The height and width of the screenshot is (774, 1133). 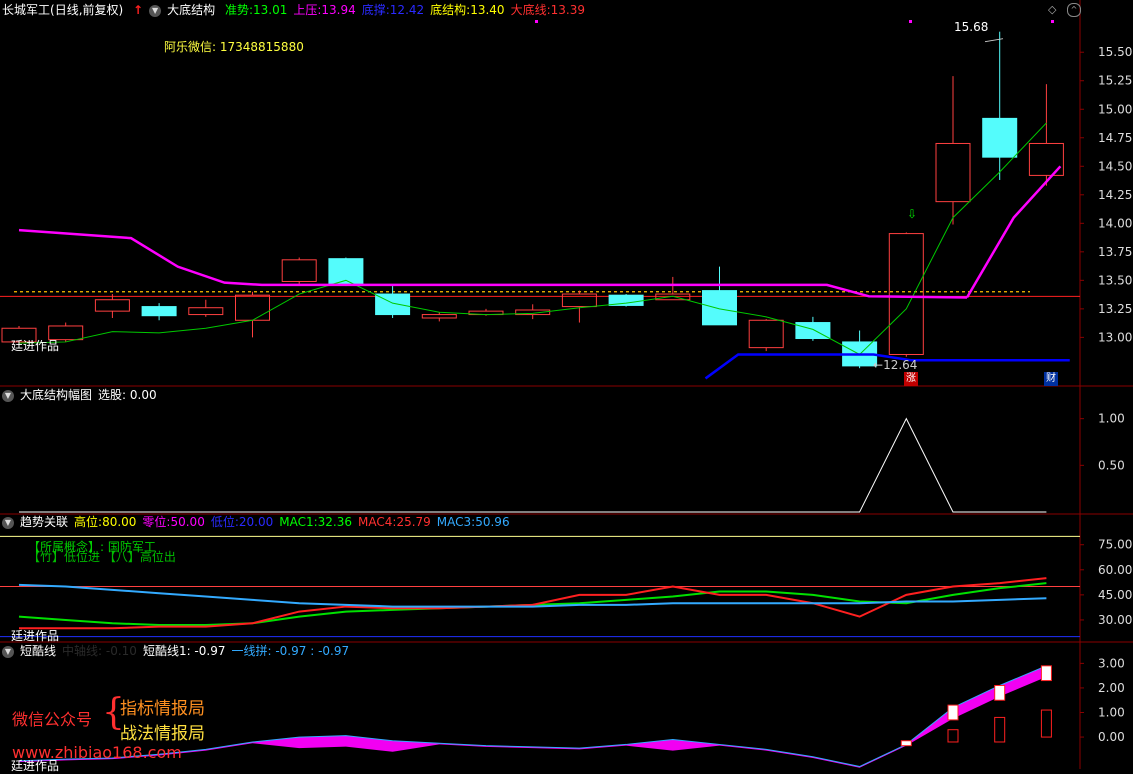 What do you see at coordinates (290, 651) in the screenshot?
I see `one-line-value: 一线拼: -0.97 : -0.97` at bounding box center [290, 651].